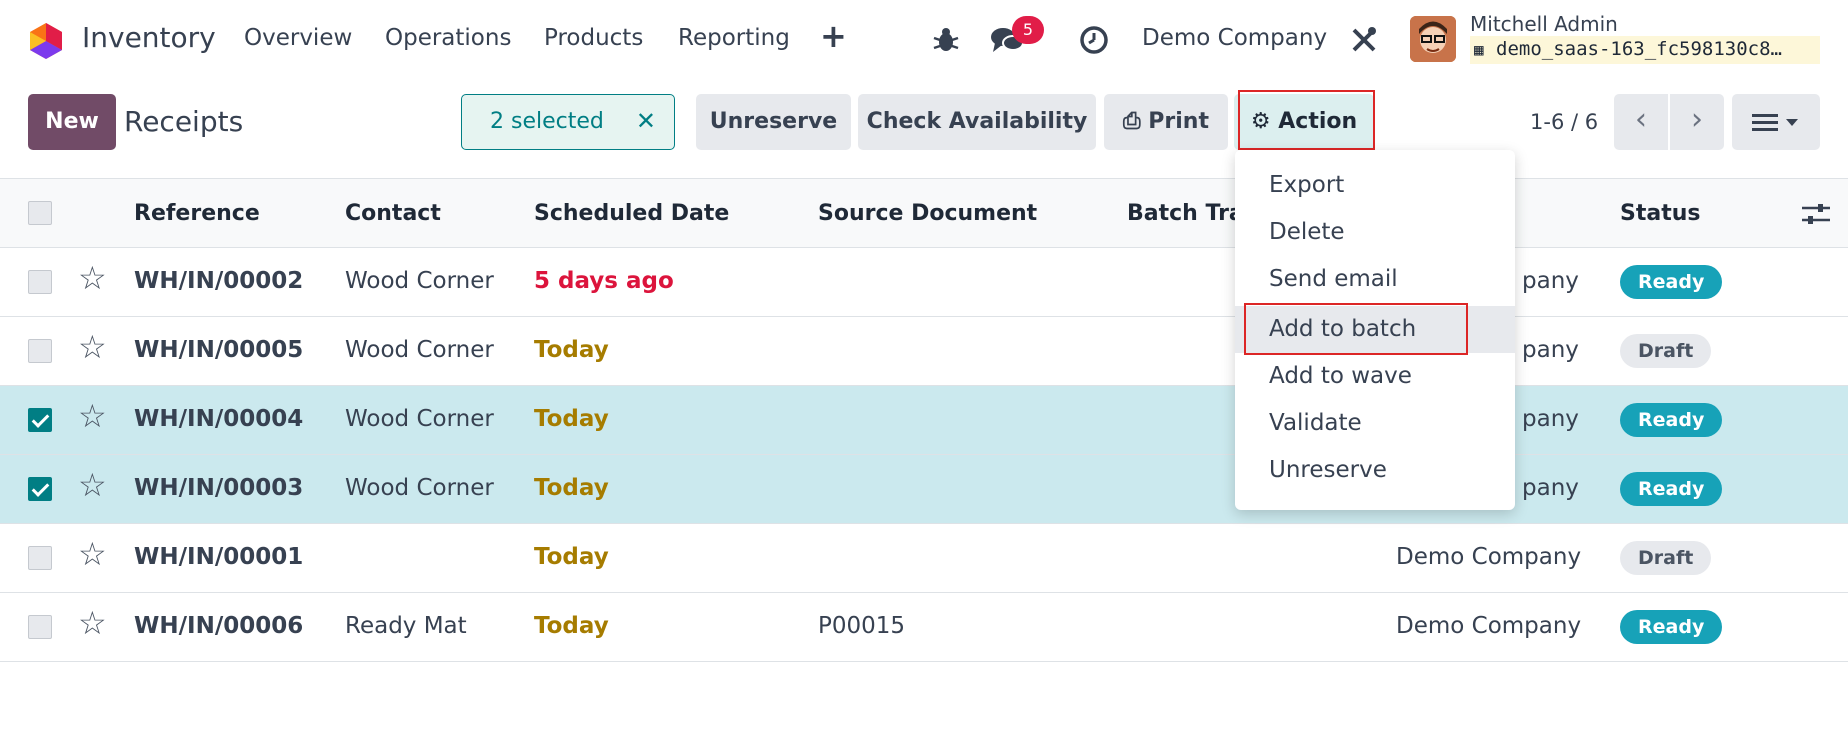  What do you see at coordinates (977, 122) in the screenshot?
I see `check-availability-button: Check Availability` at bounding box center [977, 122].